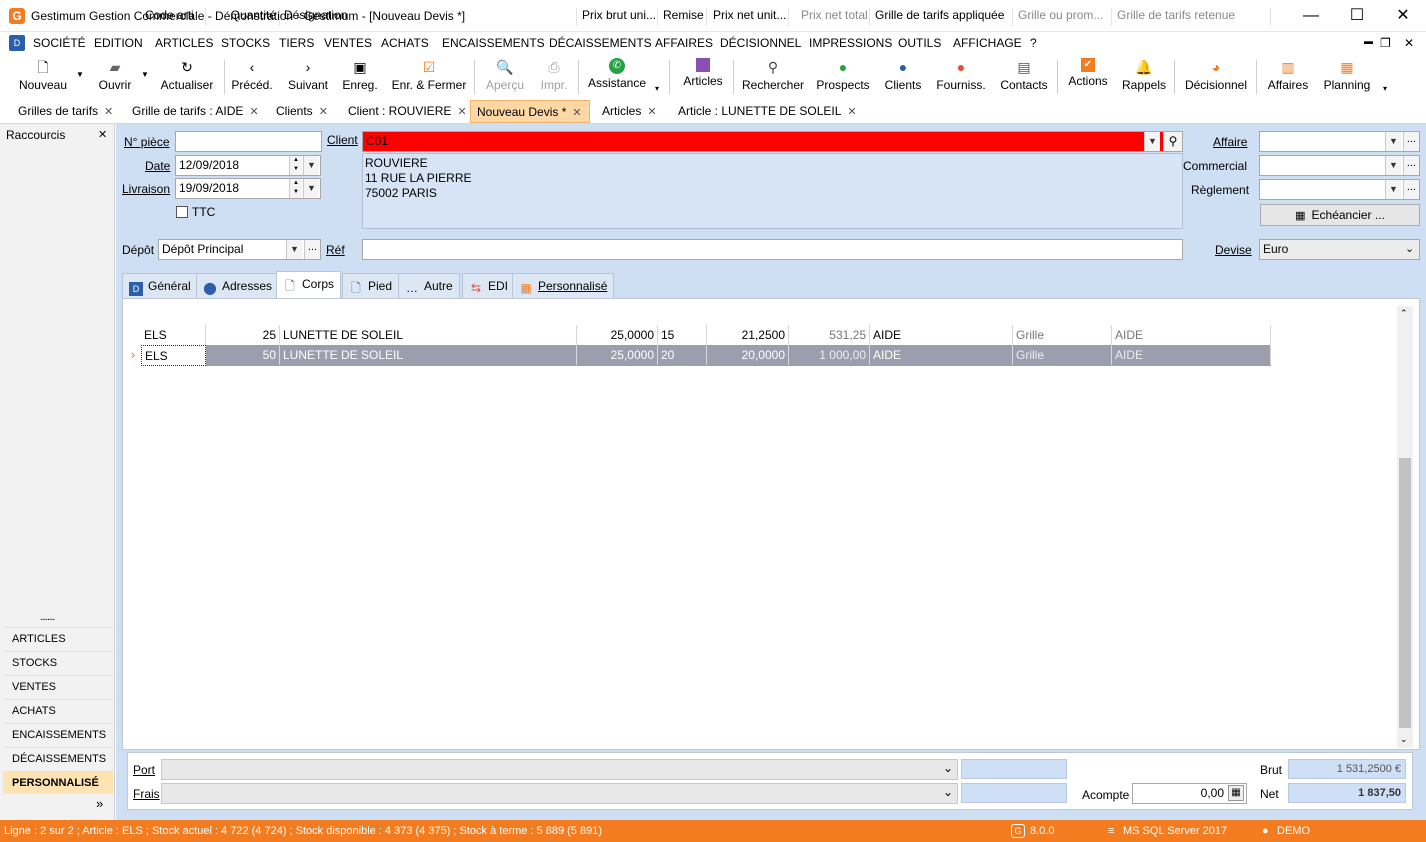  What do you see at coordinates (1191, 335) in the screenshot?
I see `cell-grille-retenue: AIDE` at bounding box center [1191, 335].